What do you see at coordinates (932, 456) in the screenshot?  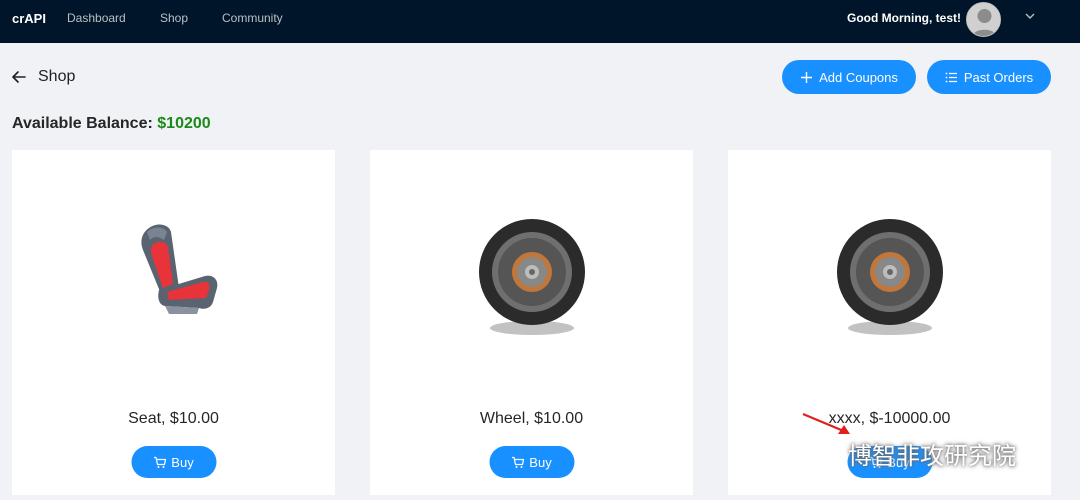 I see `watermark-text: 博智非攻研究院` at bounding box center [932, 456].